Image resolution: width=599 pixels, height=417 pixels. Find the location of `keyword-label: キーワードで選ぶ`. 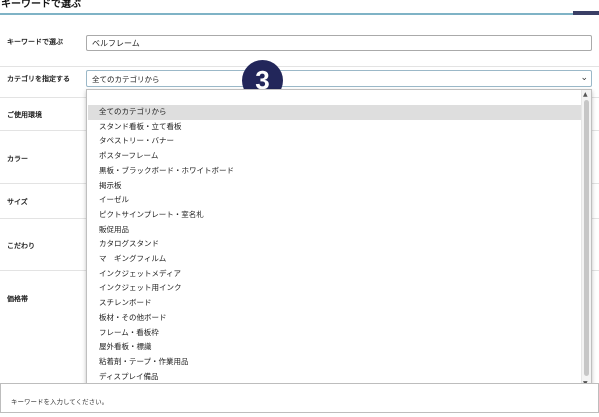

keyword-label: キーワードで選ぶ is located at coordinates (35, 42).